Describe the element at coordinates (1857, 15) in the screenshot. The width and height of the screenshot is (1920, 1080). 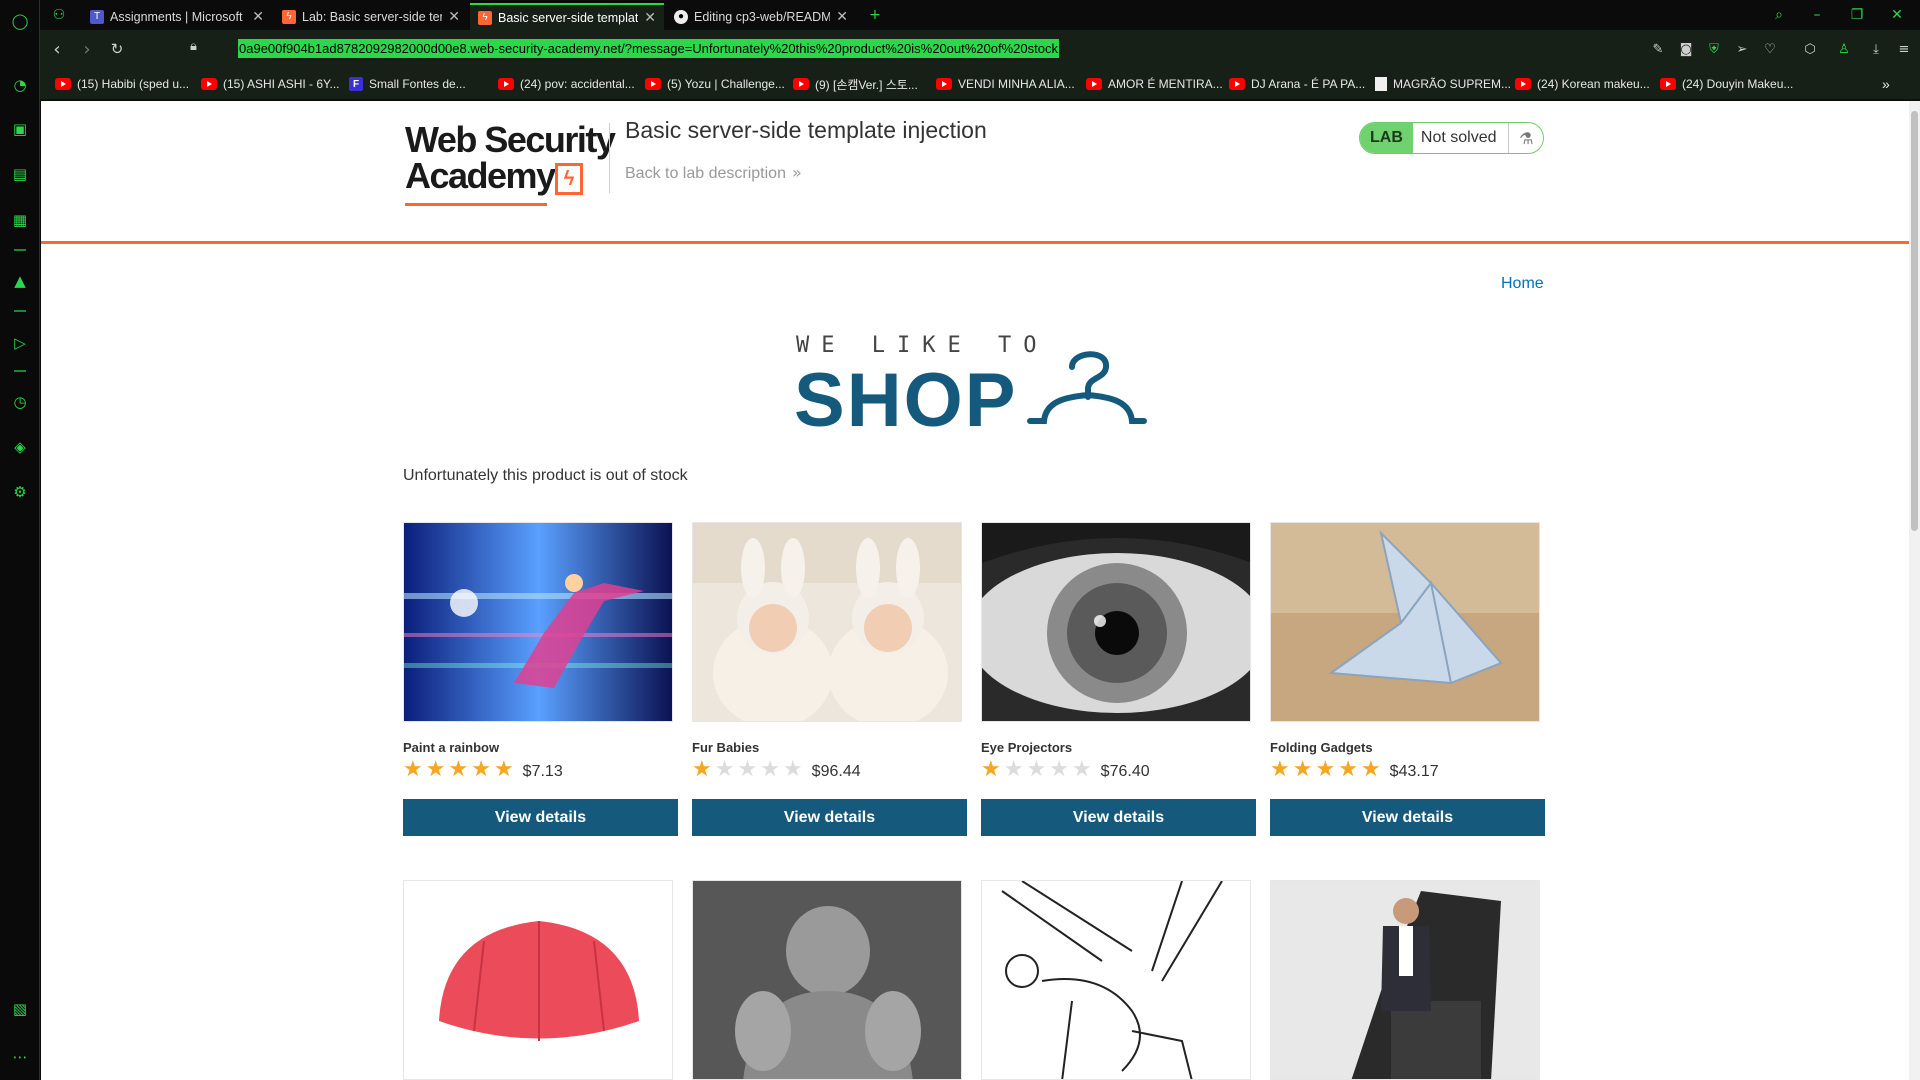
I see `restore-icon: ❐` at that location.